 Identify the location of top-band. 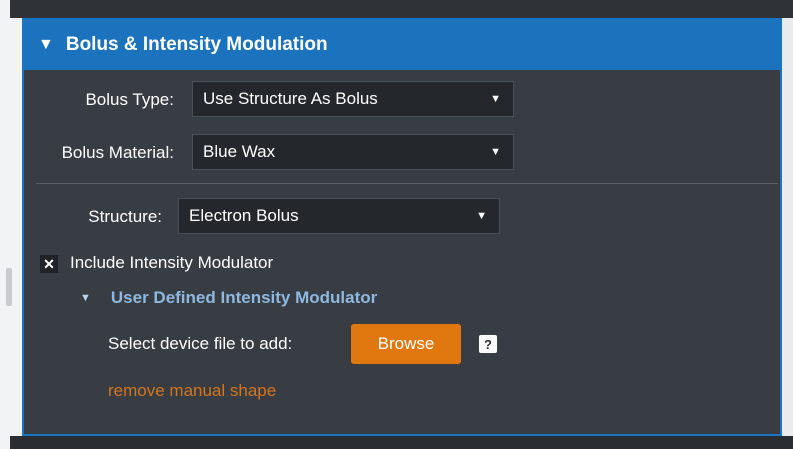
(401, 9).